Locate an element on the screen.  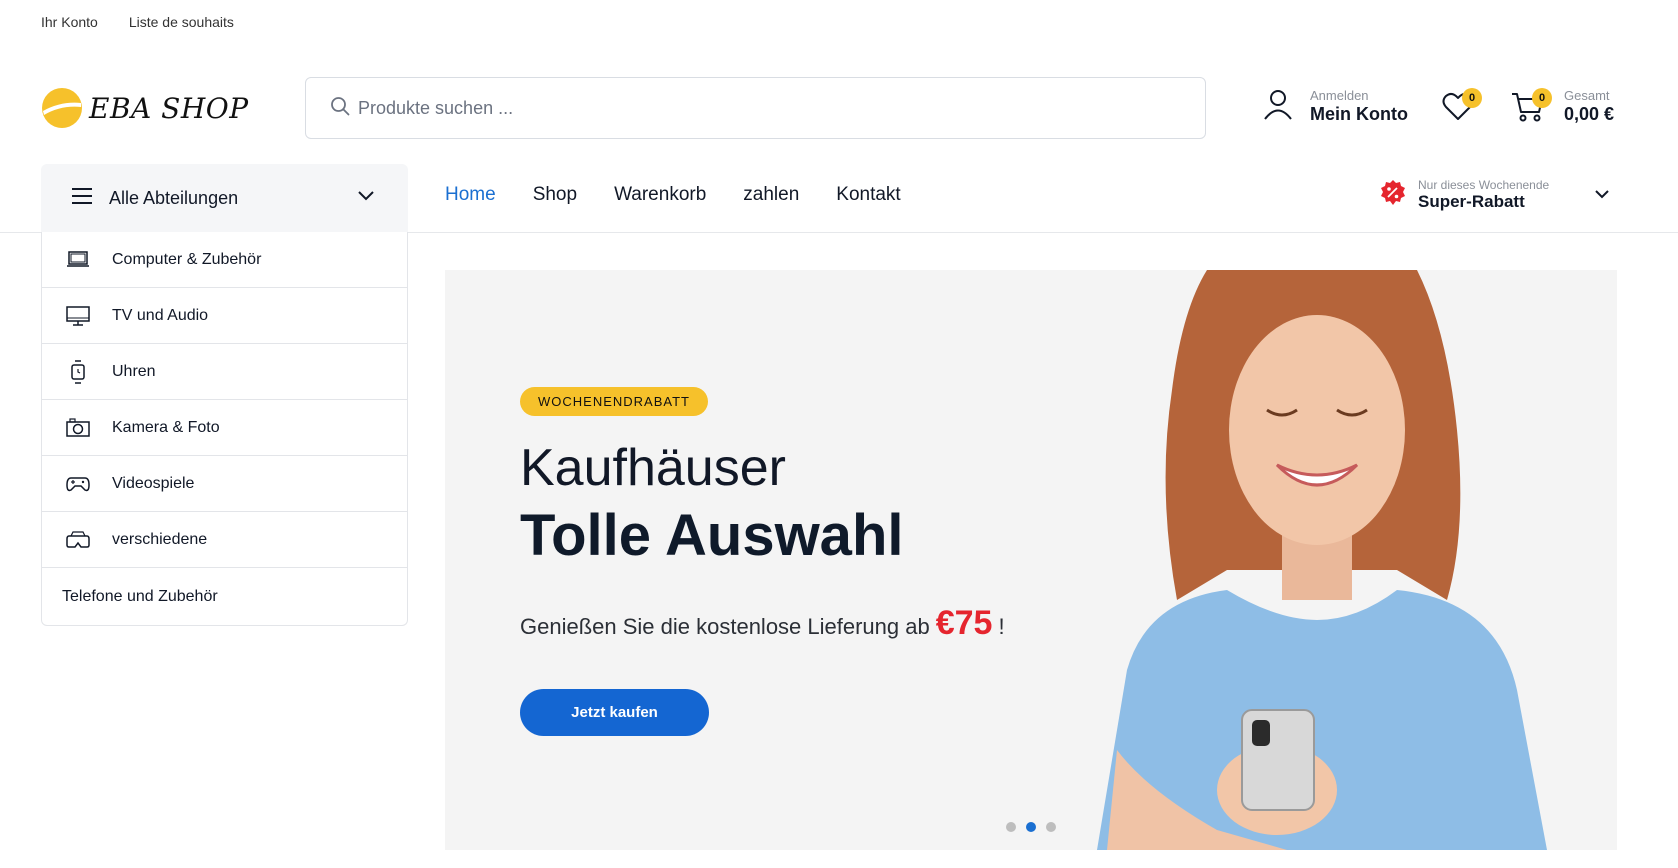
nav-contact: Kontakt is located at coordinates (868, 195).